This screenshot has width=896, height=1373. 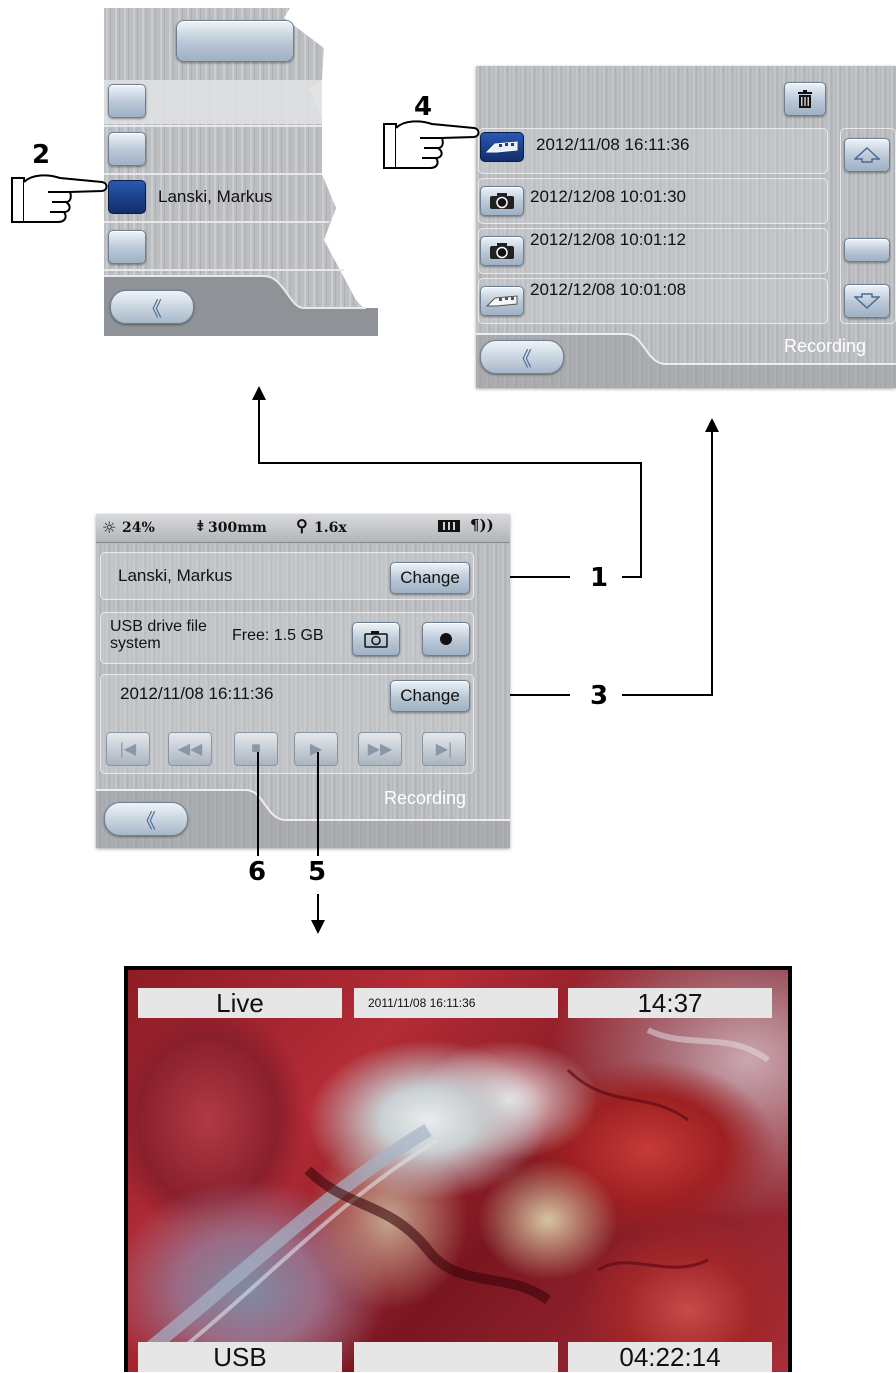 I want to click on user-list-panel: Lanski, Markus 《, so click(x=241, y=172).